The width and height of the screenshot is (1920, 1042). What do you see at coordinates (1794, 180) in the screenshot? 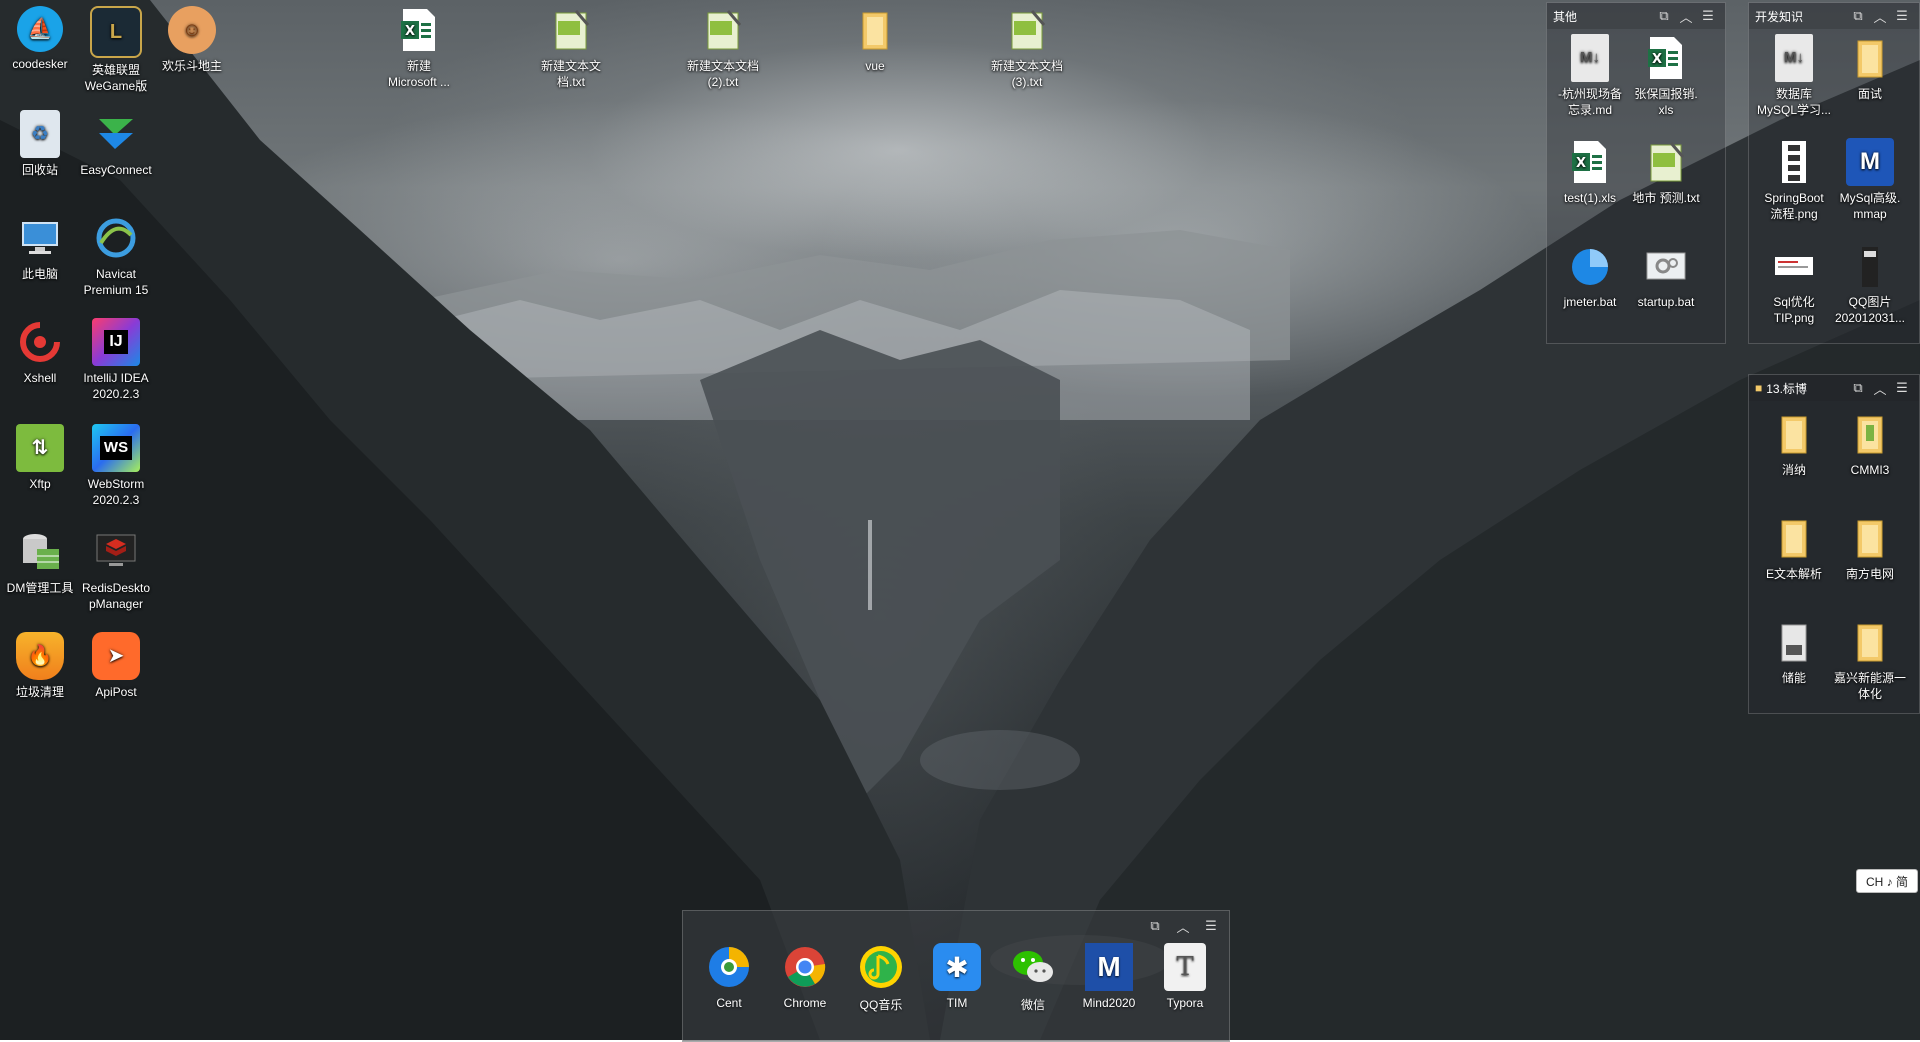
I see `fence-item-springboot-png: SpringBoot 流程.png` at bounding box center [1794, 180].